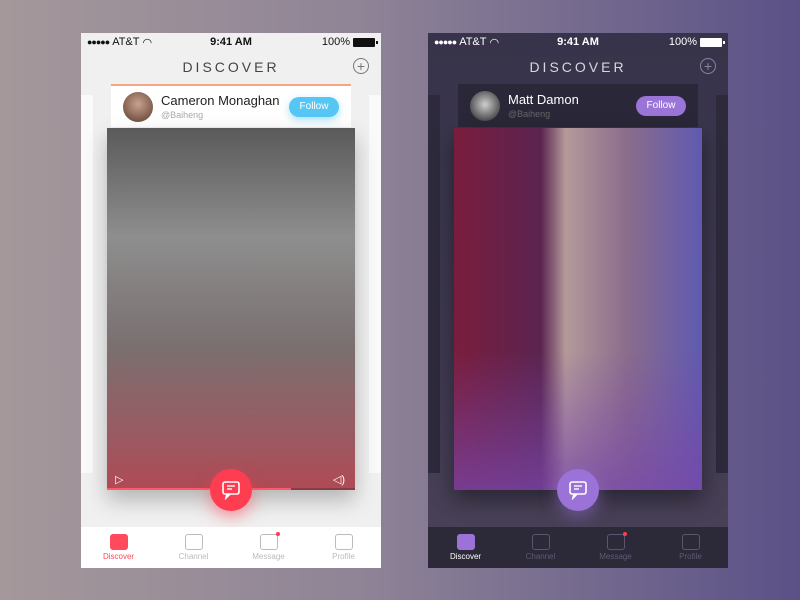 The width and height of the screenshot is (800, 600). I want to click on profile-card-header: Matt Damon @Baiheng Follow, so click(578, 105).